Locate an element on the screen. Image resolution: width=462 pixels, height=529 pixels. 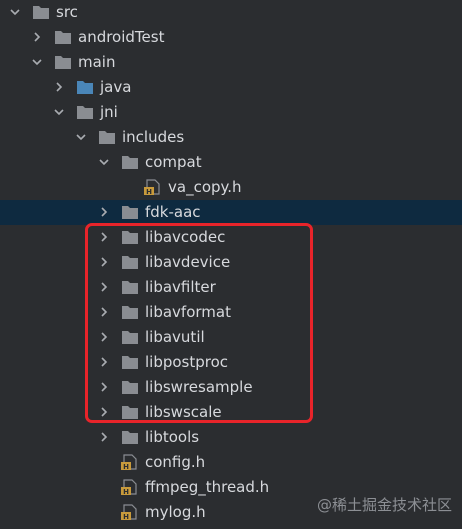
tree-item-libavformat: libavformat is located at coordinates (231, 312).